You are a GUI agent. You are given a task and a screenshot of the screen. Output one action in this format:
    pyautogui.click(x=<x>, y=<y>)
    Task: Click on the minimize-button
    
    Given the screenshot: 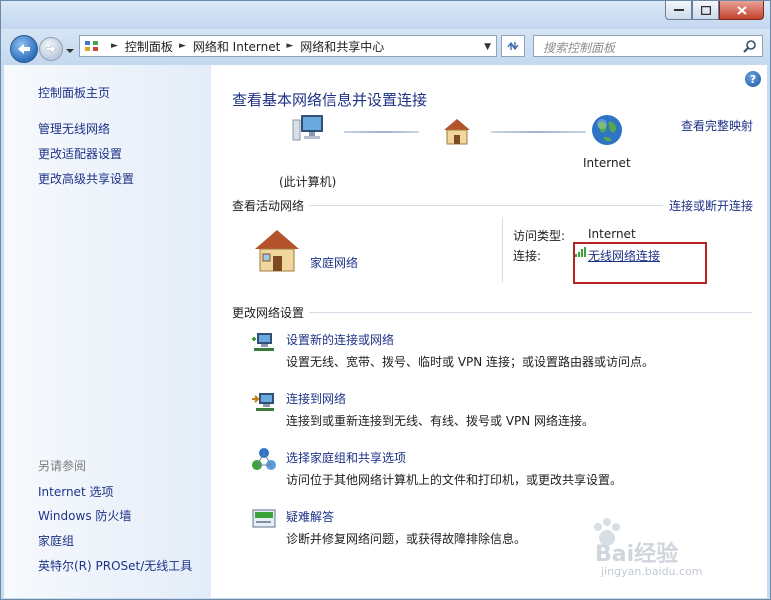 What is the action you would take?
    pyautogui.click(x=678, y=10)
    